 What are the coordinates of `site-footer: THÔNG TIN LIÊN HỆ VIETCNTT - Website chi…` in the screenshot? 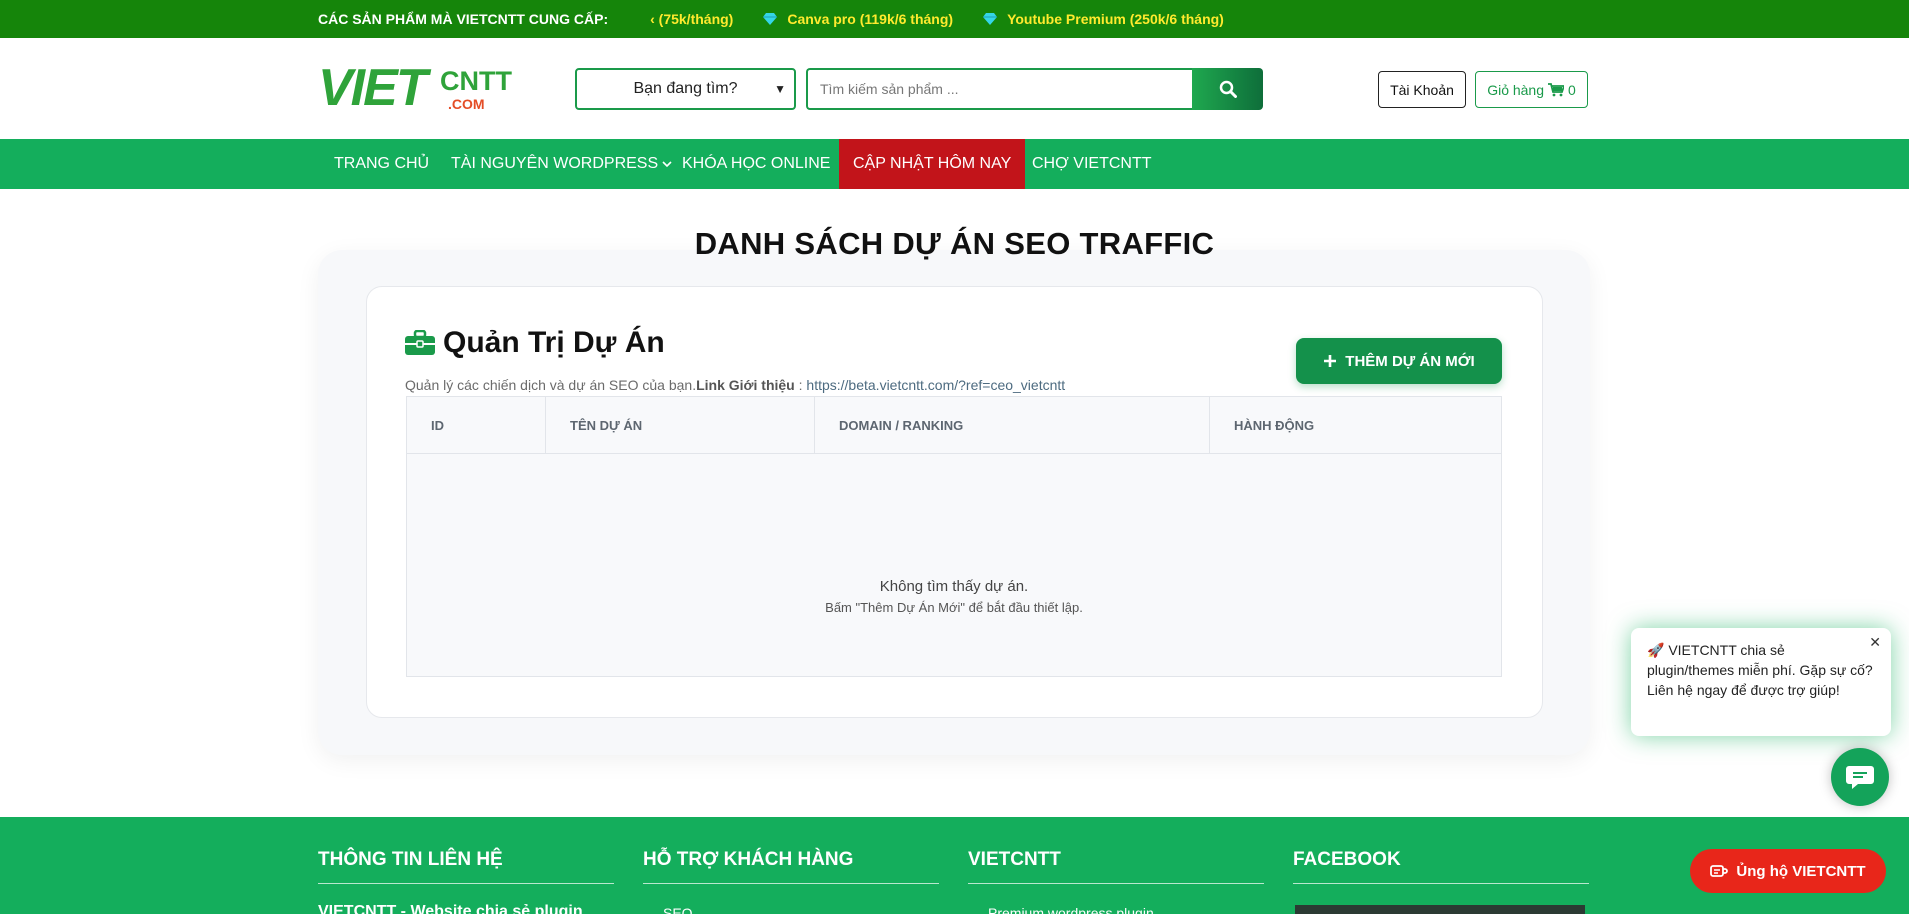 It's located at (954, 865).